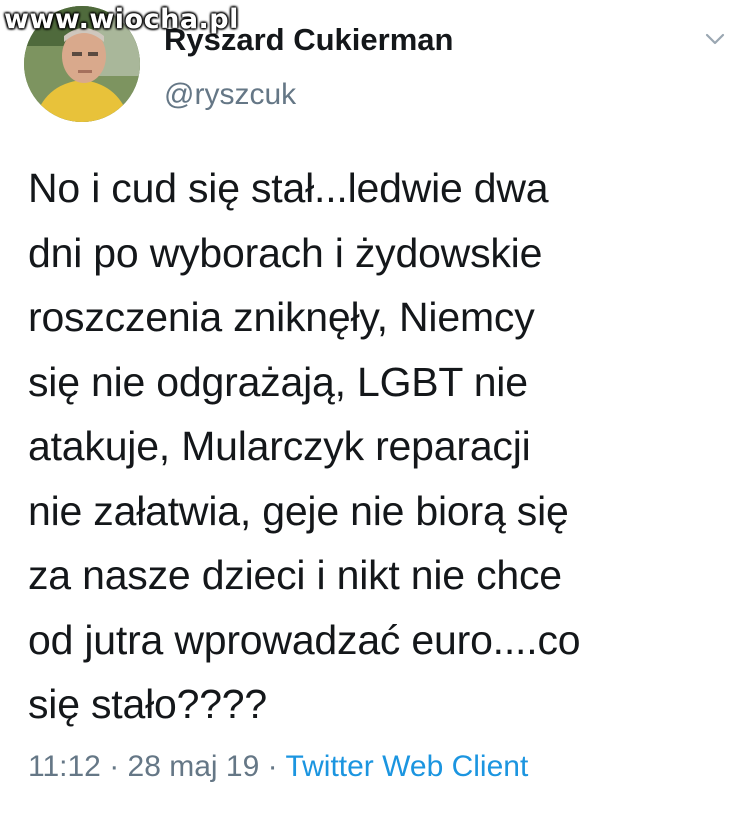  What do you see at coordinates (406, 766) in the screenshot?
I see `tweet-source-link: Twitter Web Client` at bounding box center [406, 766].